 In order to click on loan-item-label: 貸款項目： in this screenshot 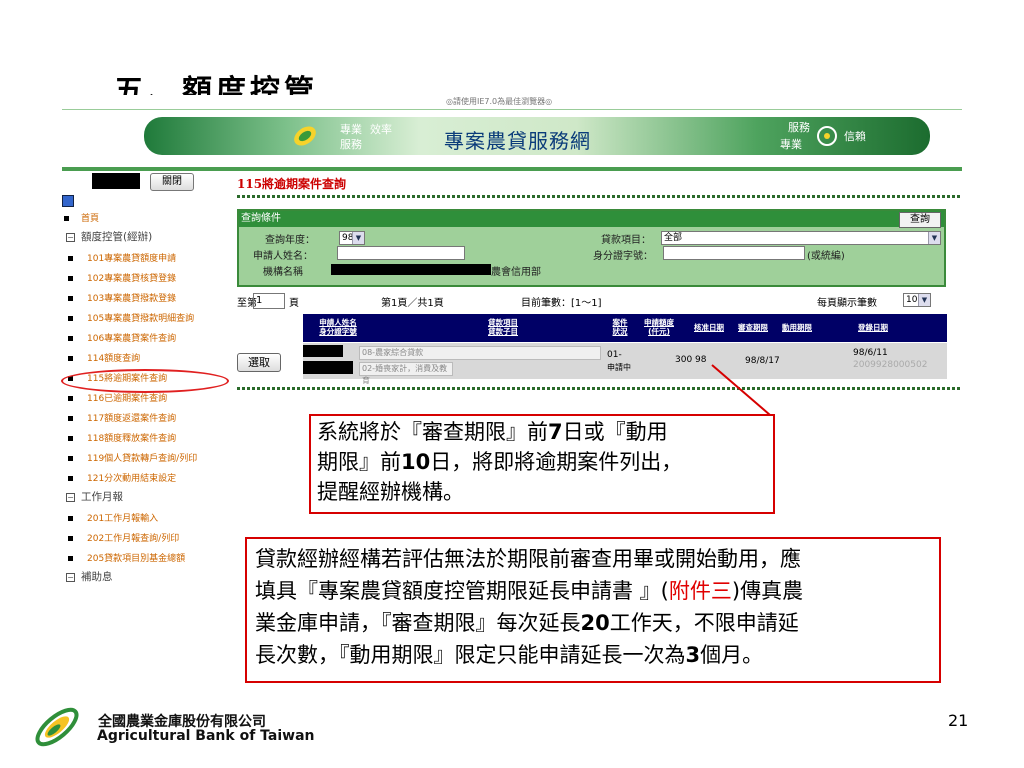, I will do `click(626, 240)`.